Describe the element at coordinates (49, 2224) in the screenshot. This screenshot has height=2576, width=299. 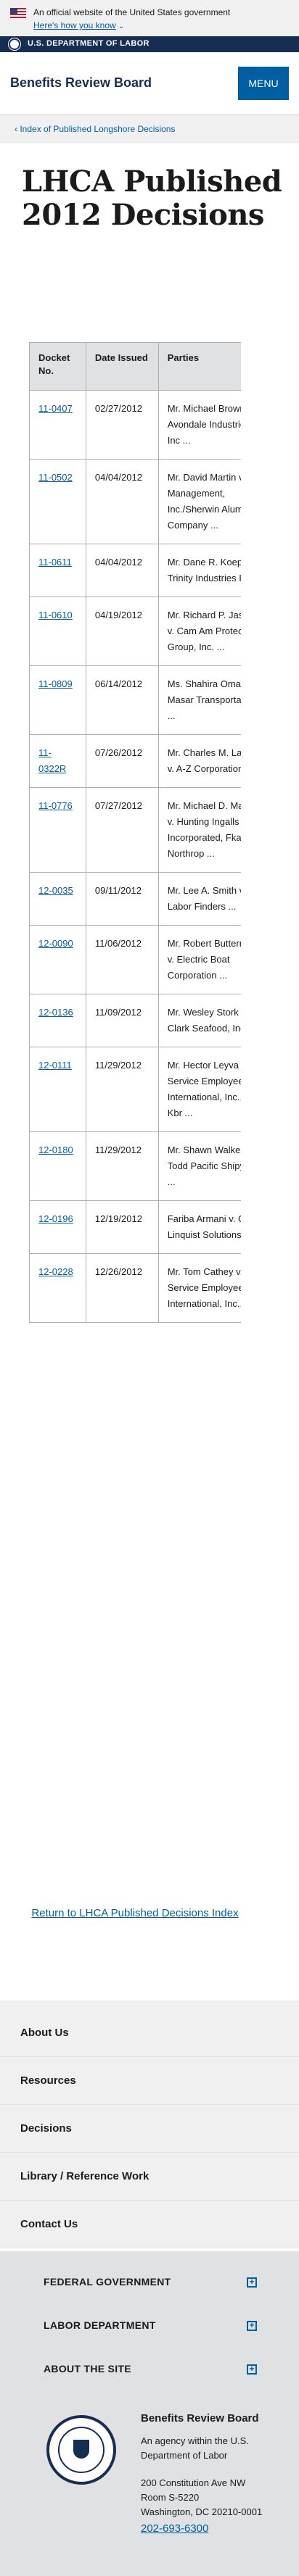
I see `footer-nav-label: Contact Us` at that location.